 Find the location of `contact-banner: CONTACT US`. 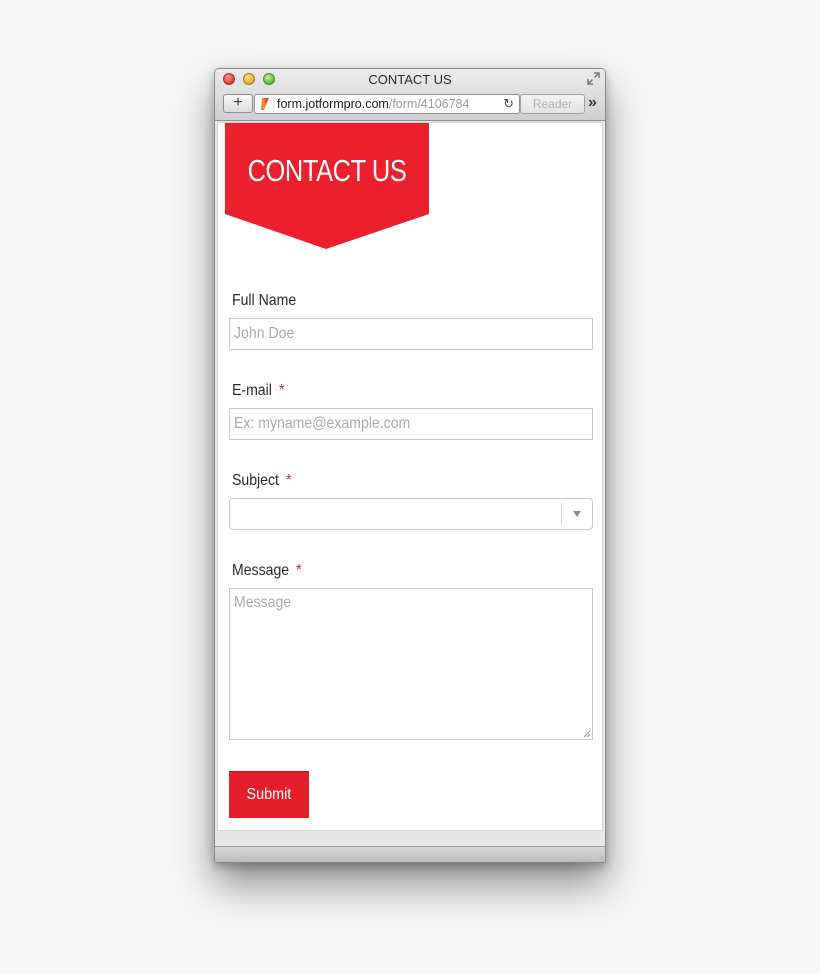

contact-banner: CONTACT US is located at coordinates (327, 186).